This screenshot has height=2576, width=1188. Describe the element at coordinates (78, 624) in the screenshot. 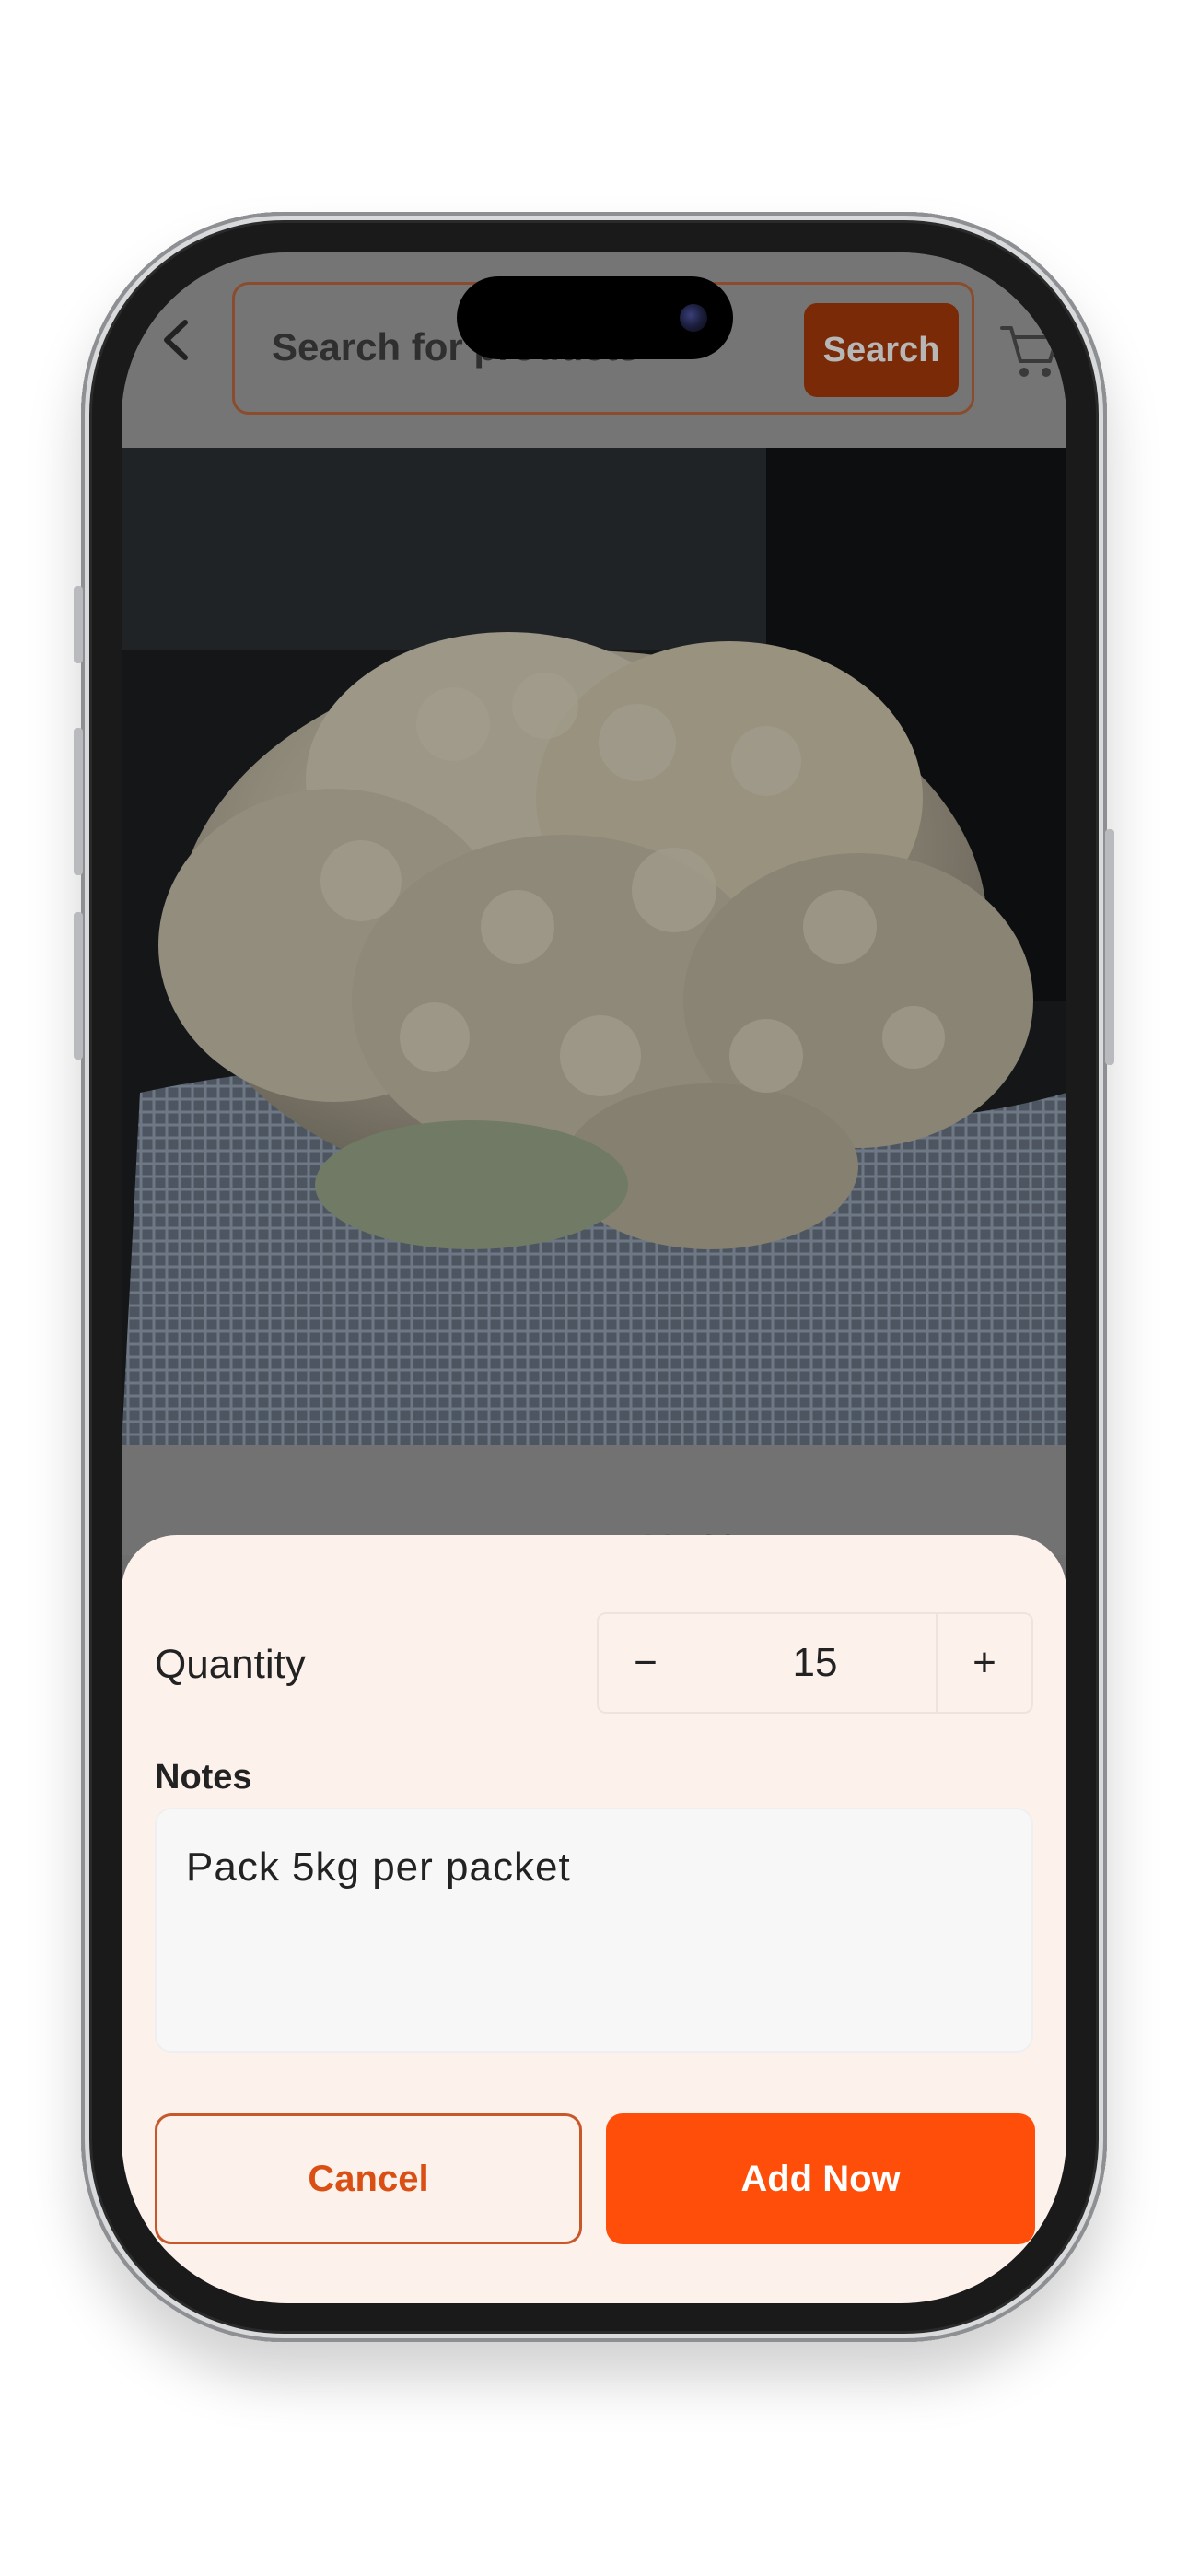

I see `silent-switch` at that location.